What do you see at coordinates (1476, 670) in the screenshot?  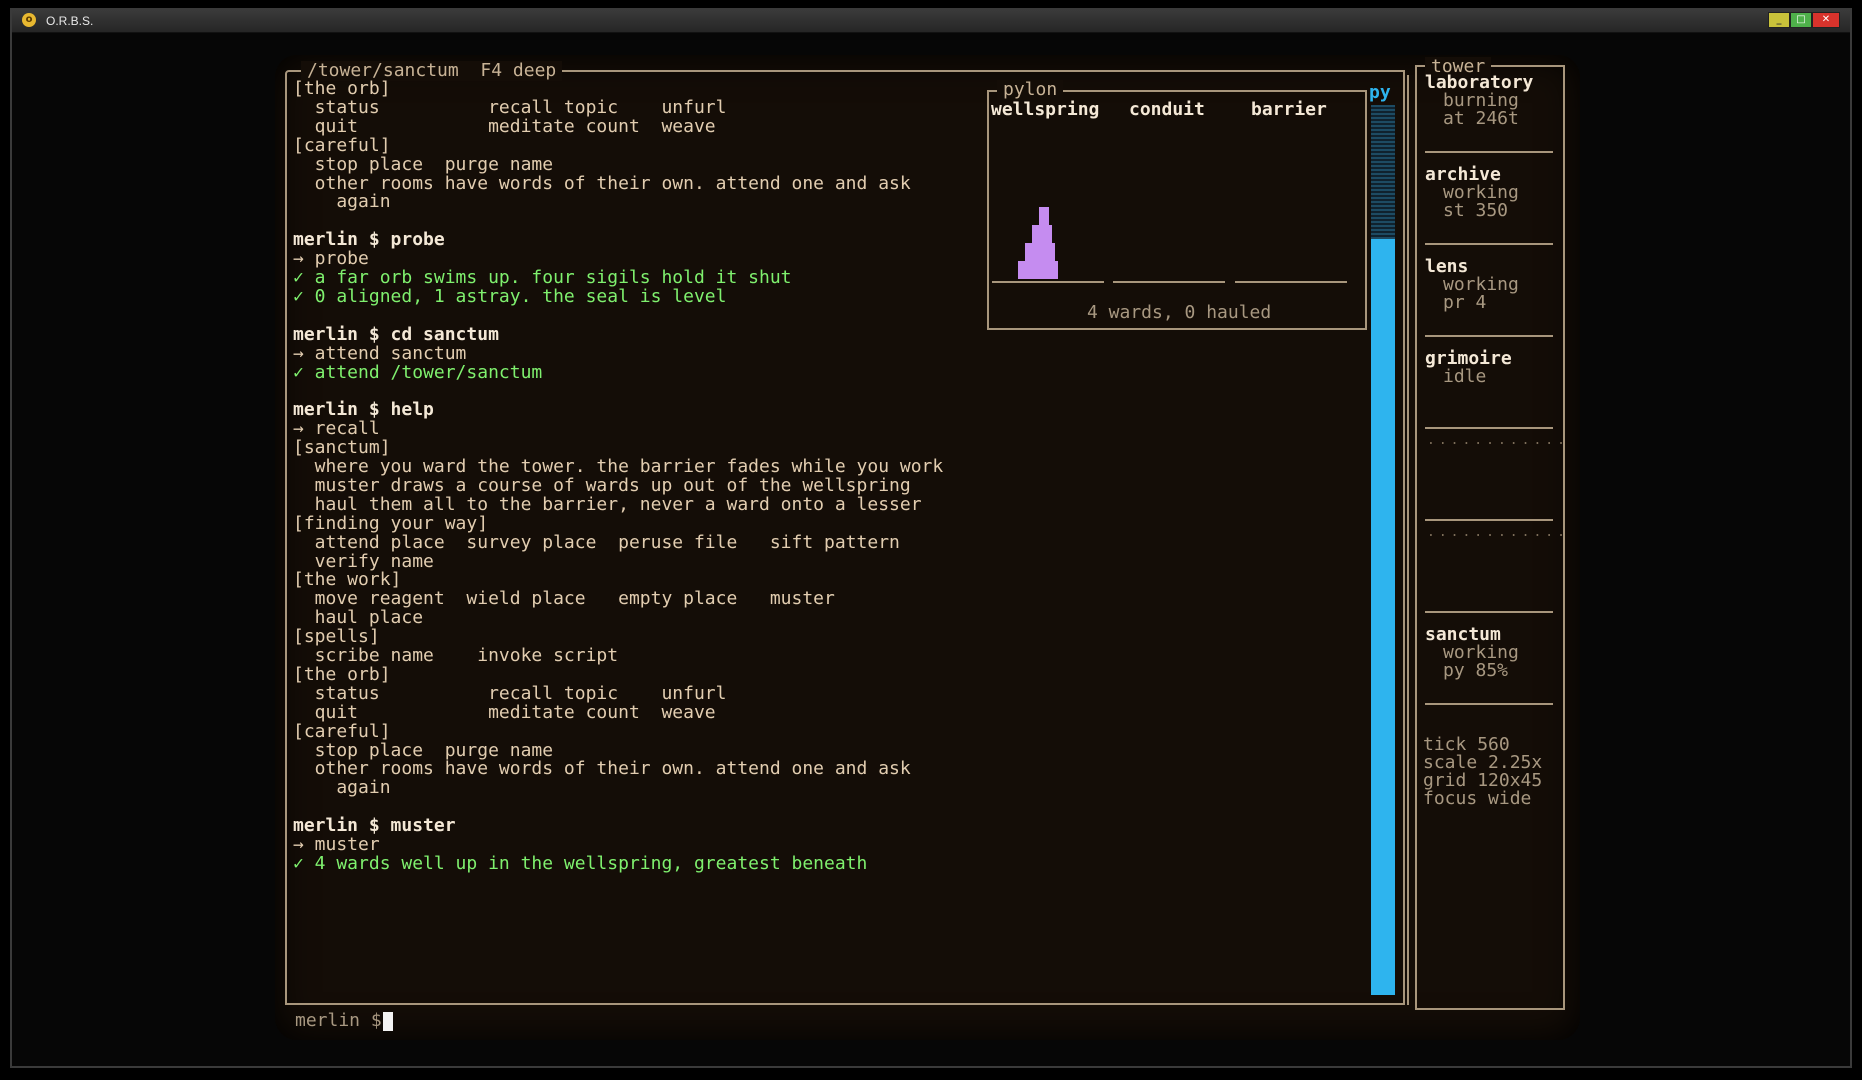 I see `tower-room-detail: py 85%` at bounding box center [1476, 670].